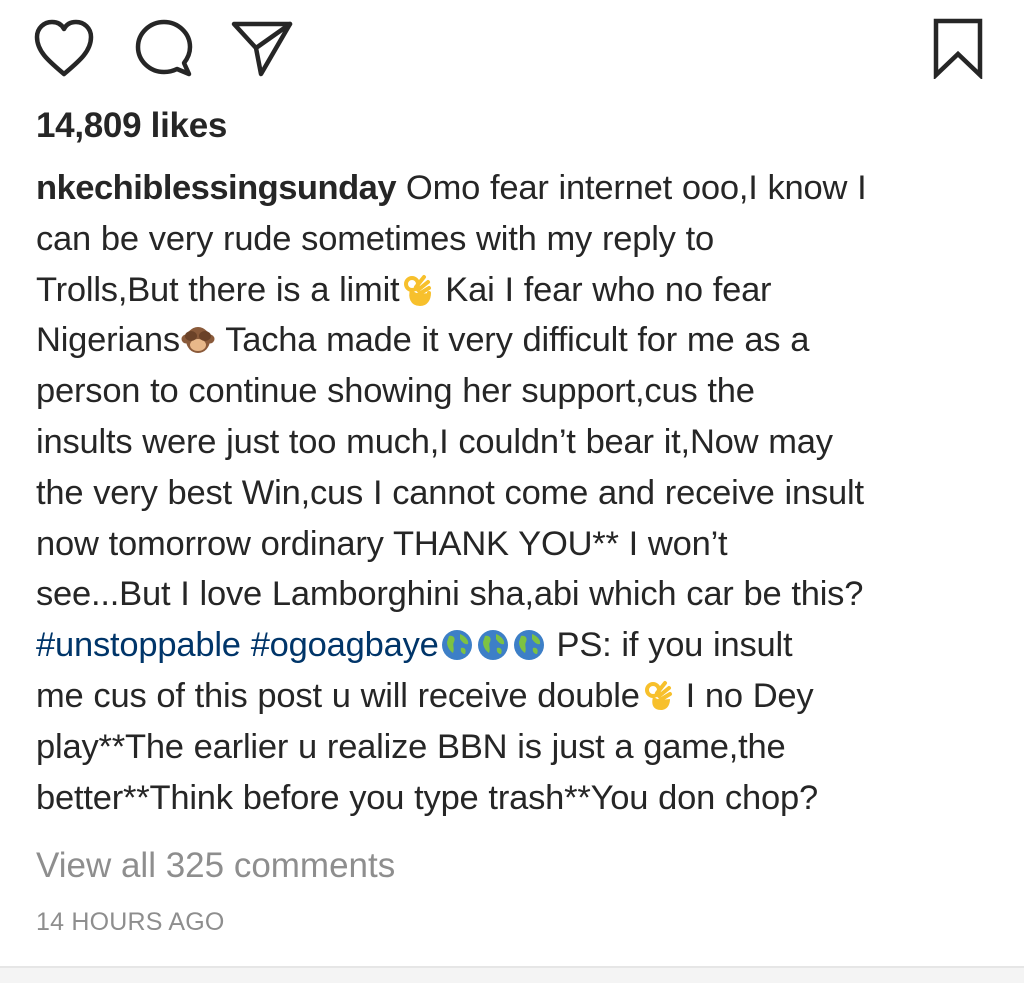 Image resolution: width=1024 pixels, height=983 pixels. I want to click on next-post-strip, so click(512, 975).